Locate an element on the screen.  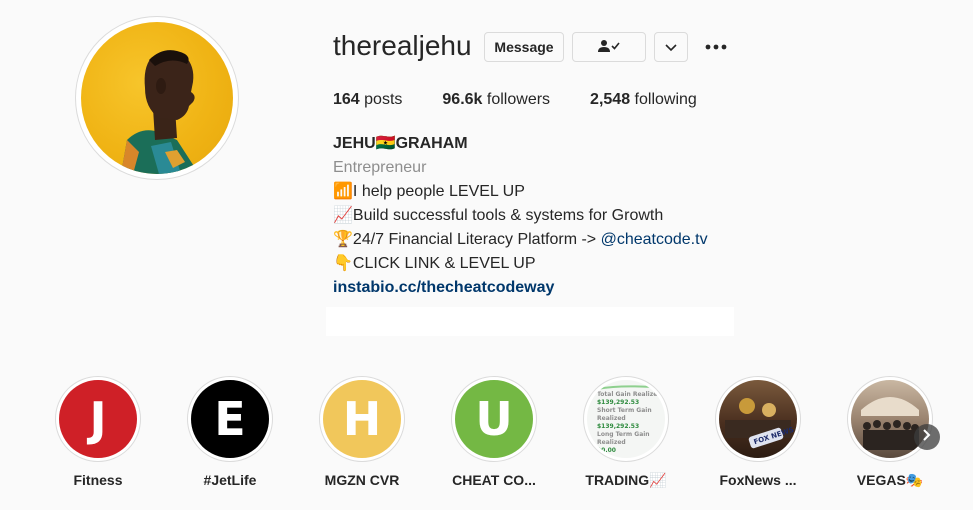
highlight-ring: E is located at coordinates (230, 419).